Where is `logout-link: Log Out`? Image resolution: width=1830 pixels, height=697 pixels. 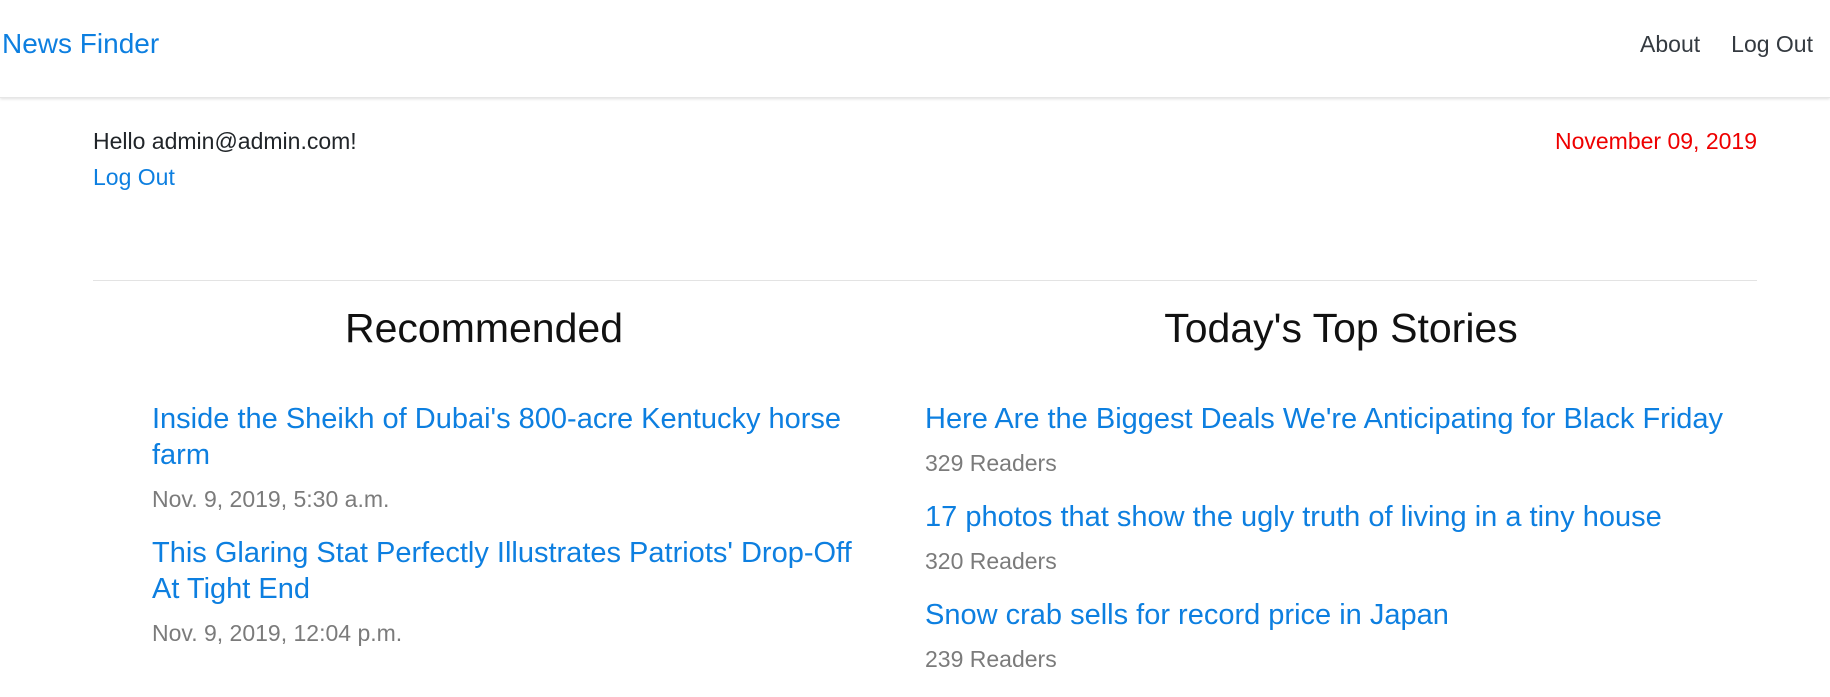 logout-link: Log Out is located at coordinates (134, 177).